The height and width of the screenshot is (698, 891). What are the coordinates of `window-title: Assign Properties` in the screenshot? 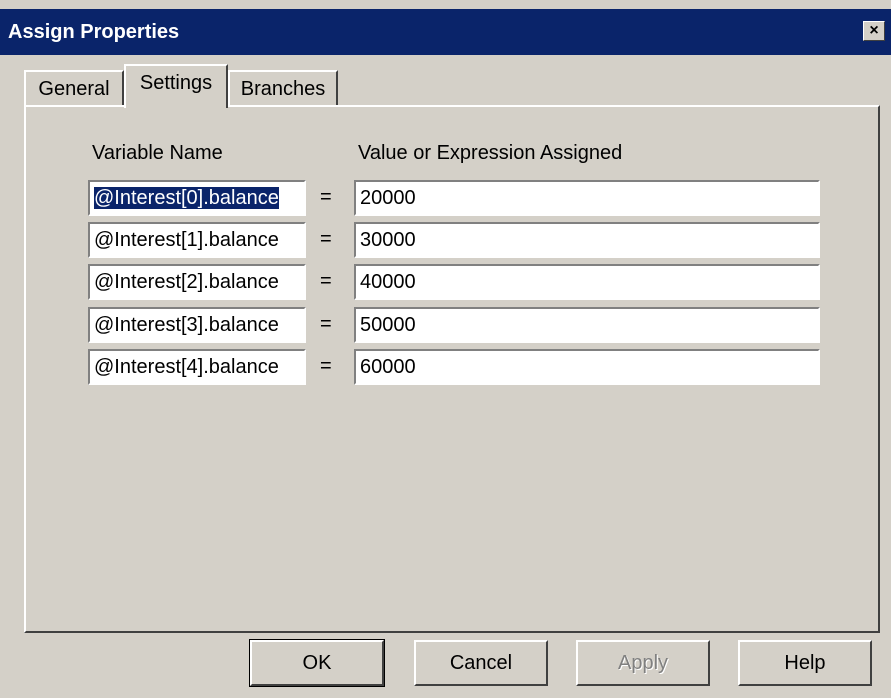 It's located at (94, 32).